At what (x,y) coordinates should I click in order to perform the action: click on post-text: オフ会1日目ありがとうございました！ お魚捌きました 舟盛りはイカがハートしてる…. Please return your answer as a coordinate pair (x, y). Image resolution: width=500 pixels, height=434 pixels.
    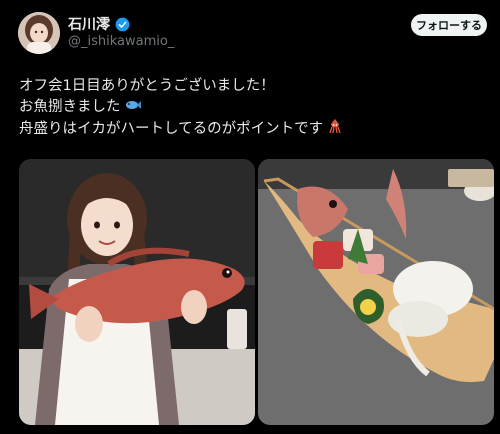
    Looking at the image, I should click on (181, 108).